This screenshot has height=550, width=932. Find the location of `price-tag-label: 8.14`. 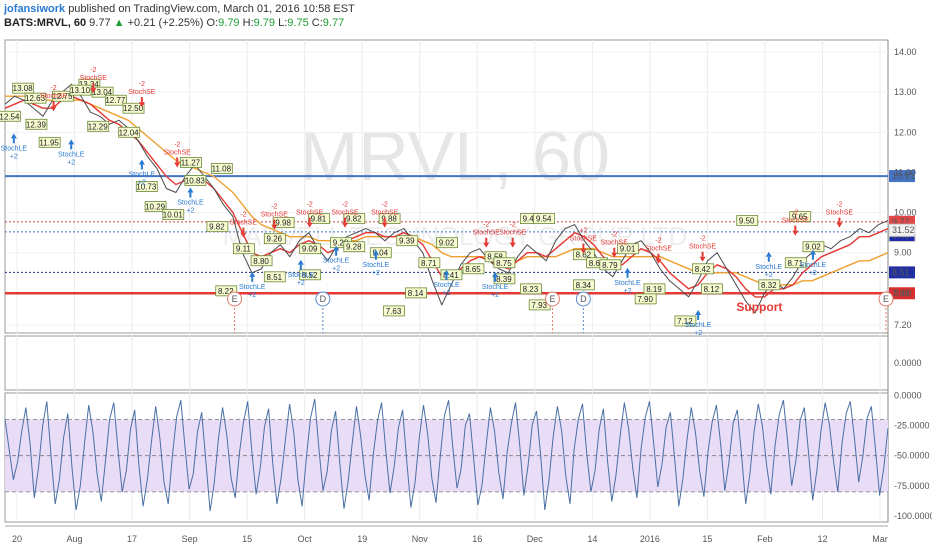

price-tag-label: 8.14 is located at coordinates (416, 293).